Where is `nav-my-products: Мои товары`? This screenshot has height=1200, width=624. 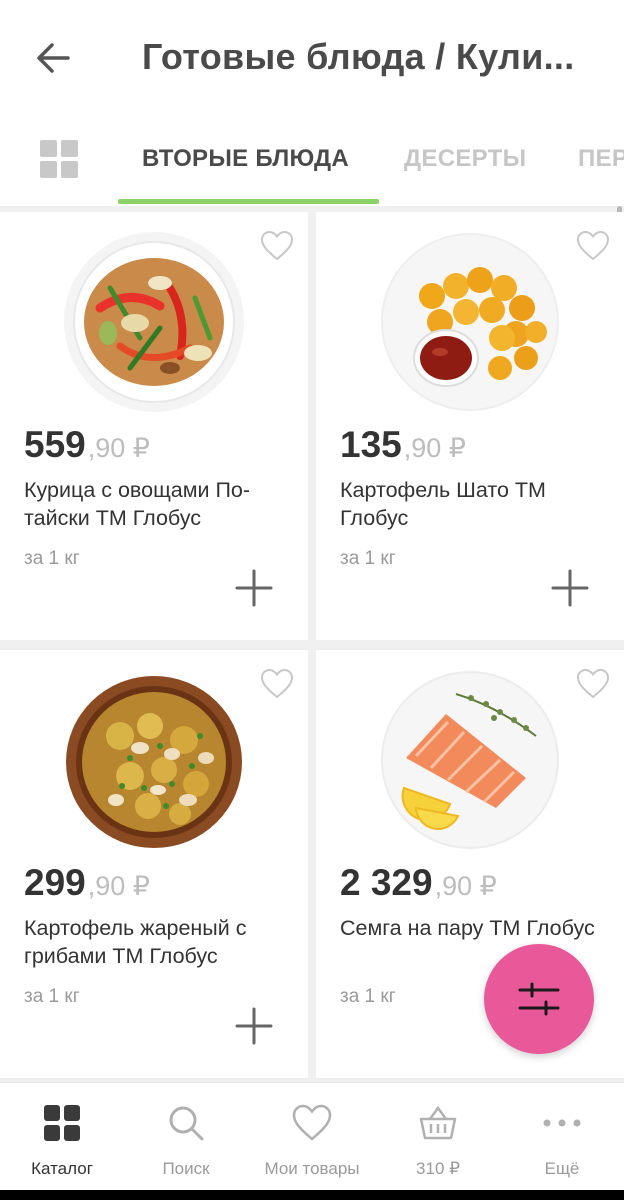 nav-my-products: Мои товары is located at coordinates (312, 1137).